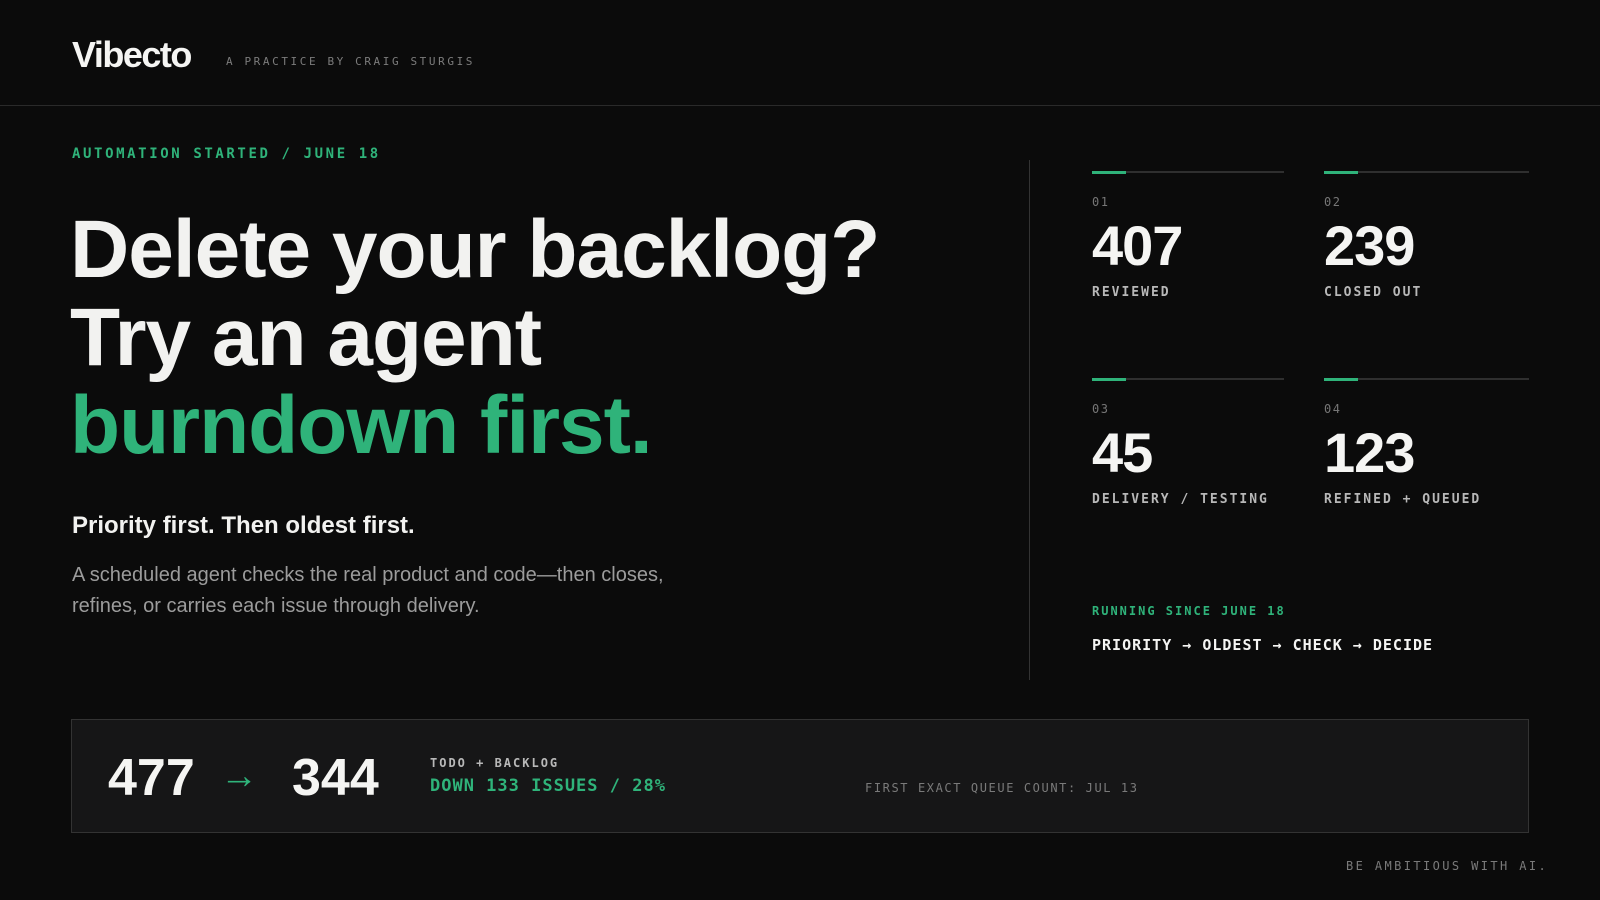 The height and width of the screenshot is (900, 1600). Describe the element at coordinates (1029, 420) in the screenshot. I see `vertical-divider` at that location.